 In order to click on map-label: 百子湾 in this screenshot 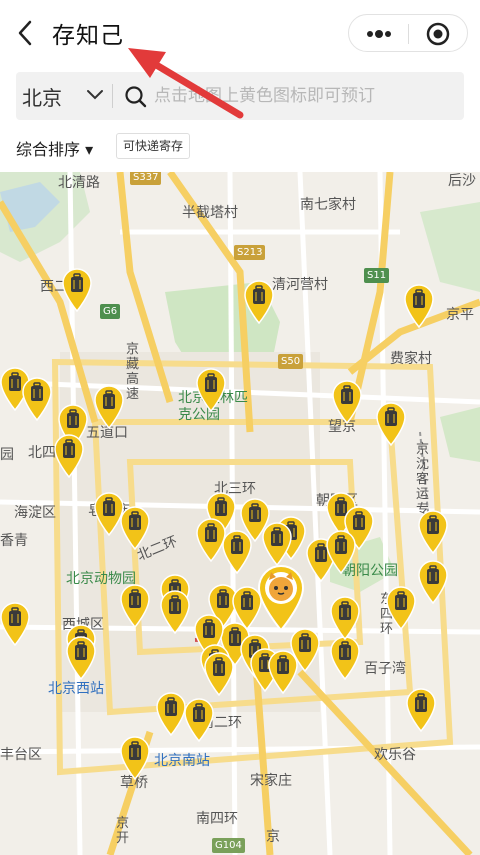, I will do `click(385, 669)`.